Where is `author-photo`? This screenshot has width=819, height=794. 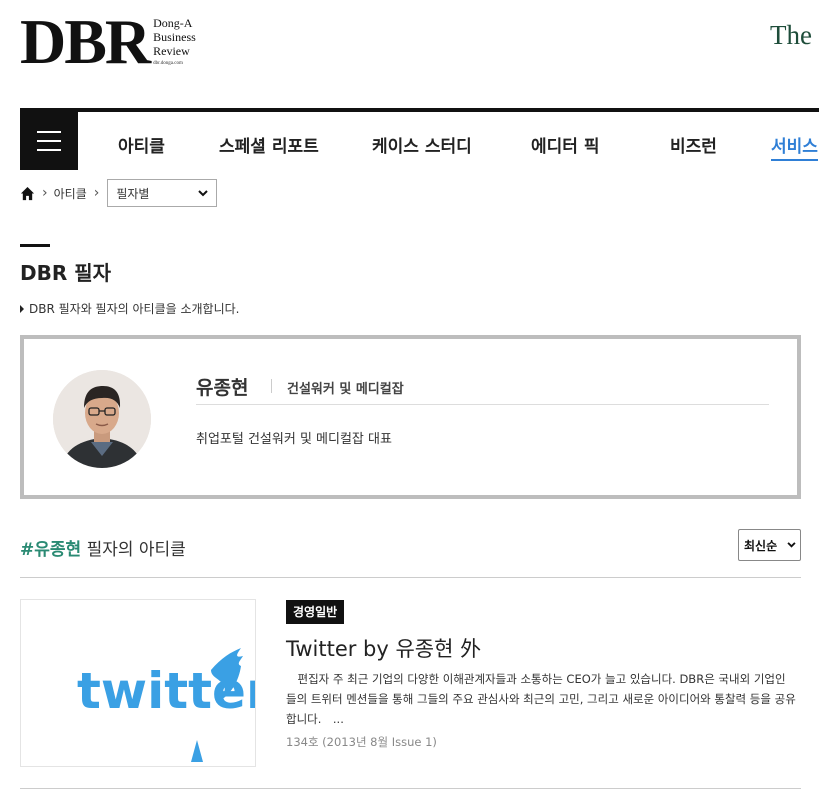
author-photo is located at coordinates (102, 419).